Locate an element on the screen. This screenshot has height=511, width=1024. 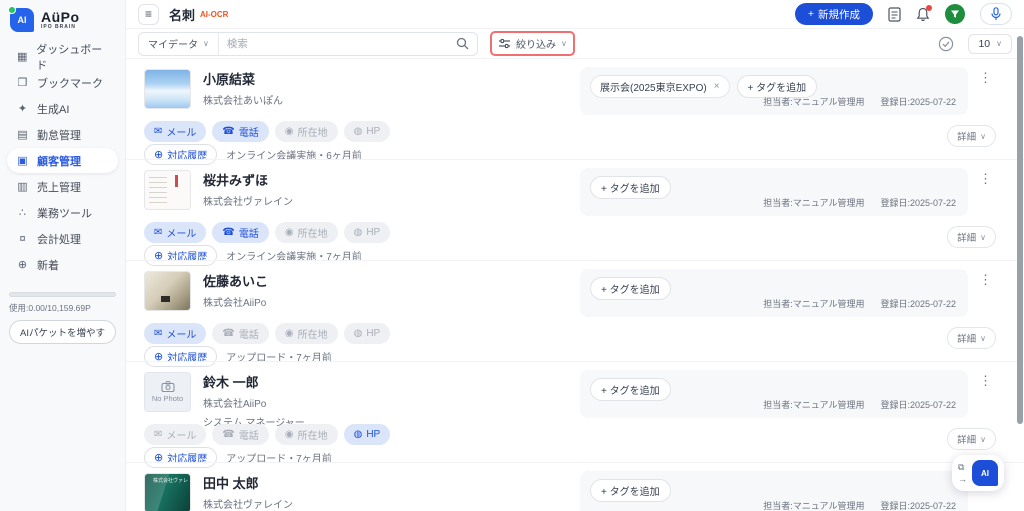
arrow-right-icon: → is located at coordinates (962, 479).